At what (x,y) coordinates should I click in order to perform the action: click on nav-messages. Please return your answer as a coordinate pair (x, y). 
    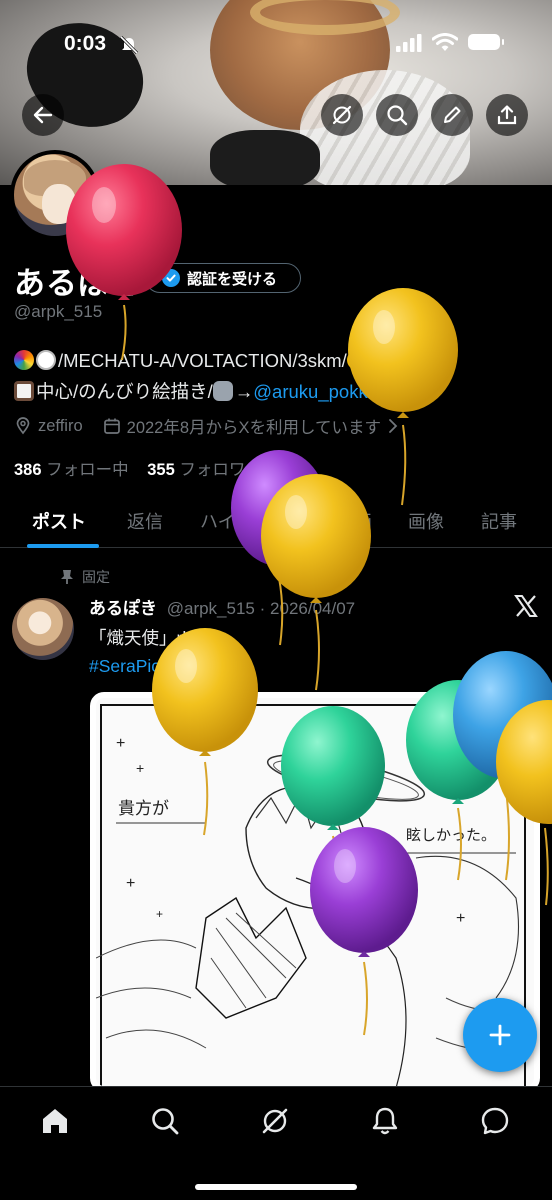
    Looking at the image, I should click on (495, 1121).